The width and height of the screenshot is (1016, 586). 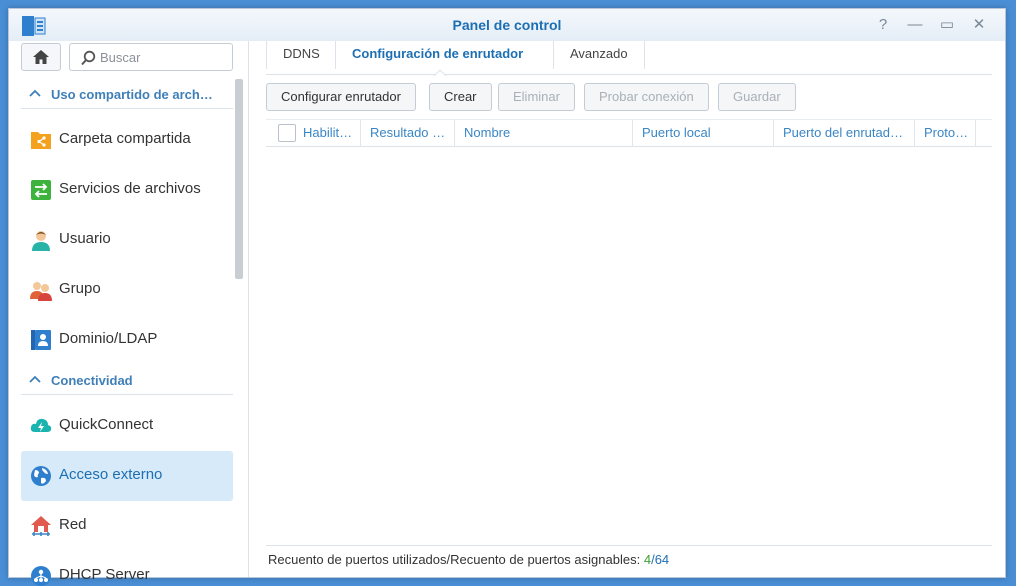 I want to click on sidebar-item-domain-ldap: Dominio/LDAP, so click(x=127, y=340).